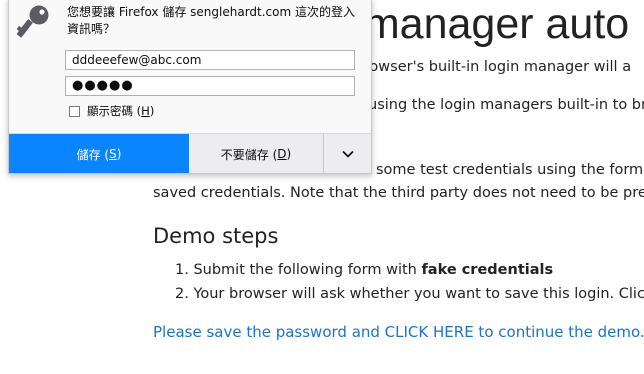 The height and width of the screenshot is (374, 644). I want to click on key-icon, so click(33, 21).